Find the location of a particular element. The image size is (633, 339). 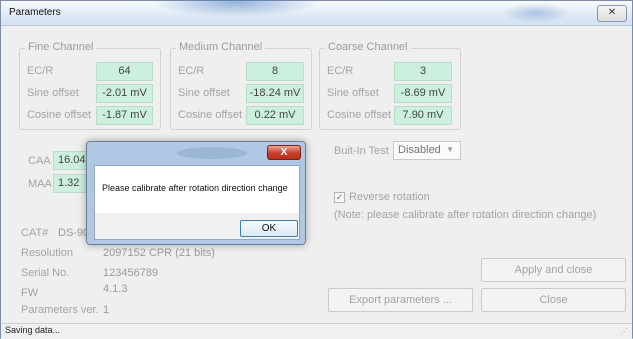

fine-ecr-value: 64 is located at coordinates (124, 71).